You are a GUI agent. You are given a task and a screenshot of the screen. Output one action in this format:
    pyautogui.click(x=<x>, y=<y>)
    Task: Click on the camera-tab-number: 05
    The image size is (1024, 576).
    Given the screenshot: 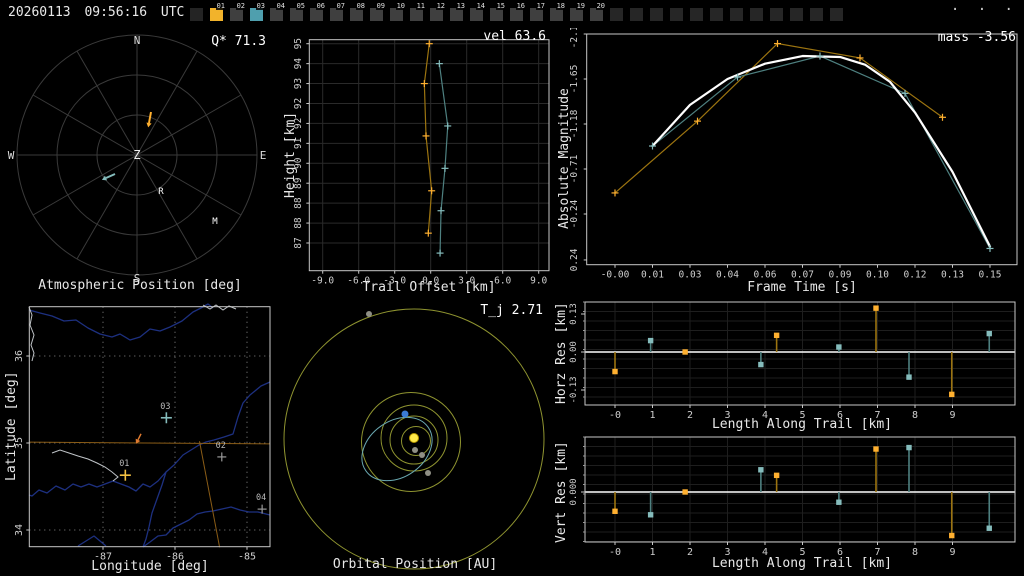 What is the action you would take?
    pyautogui.click(x=300, y=6)
    